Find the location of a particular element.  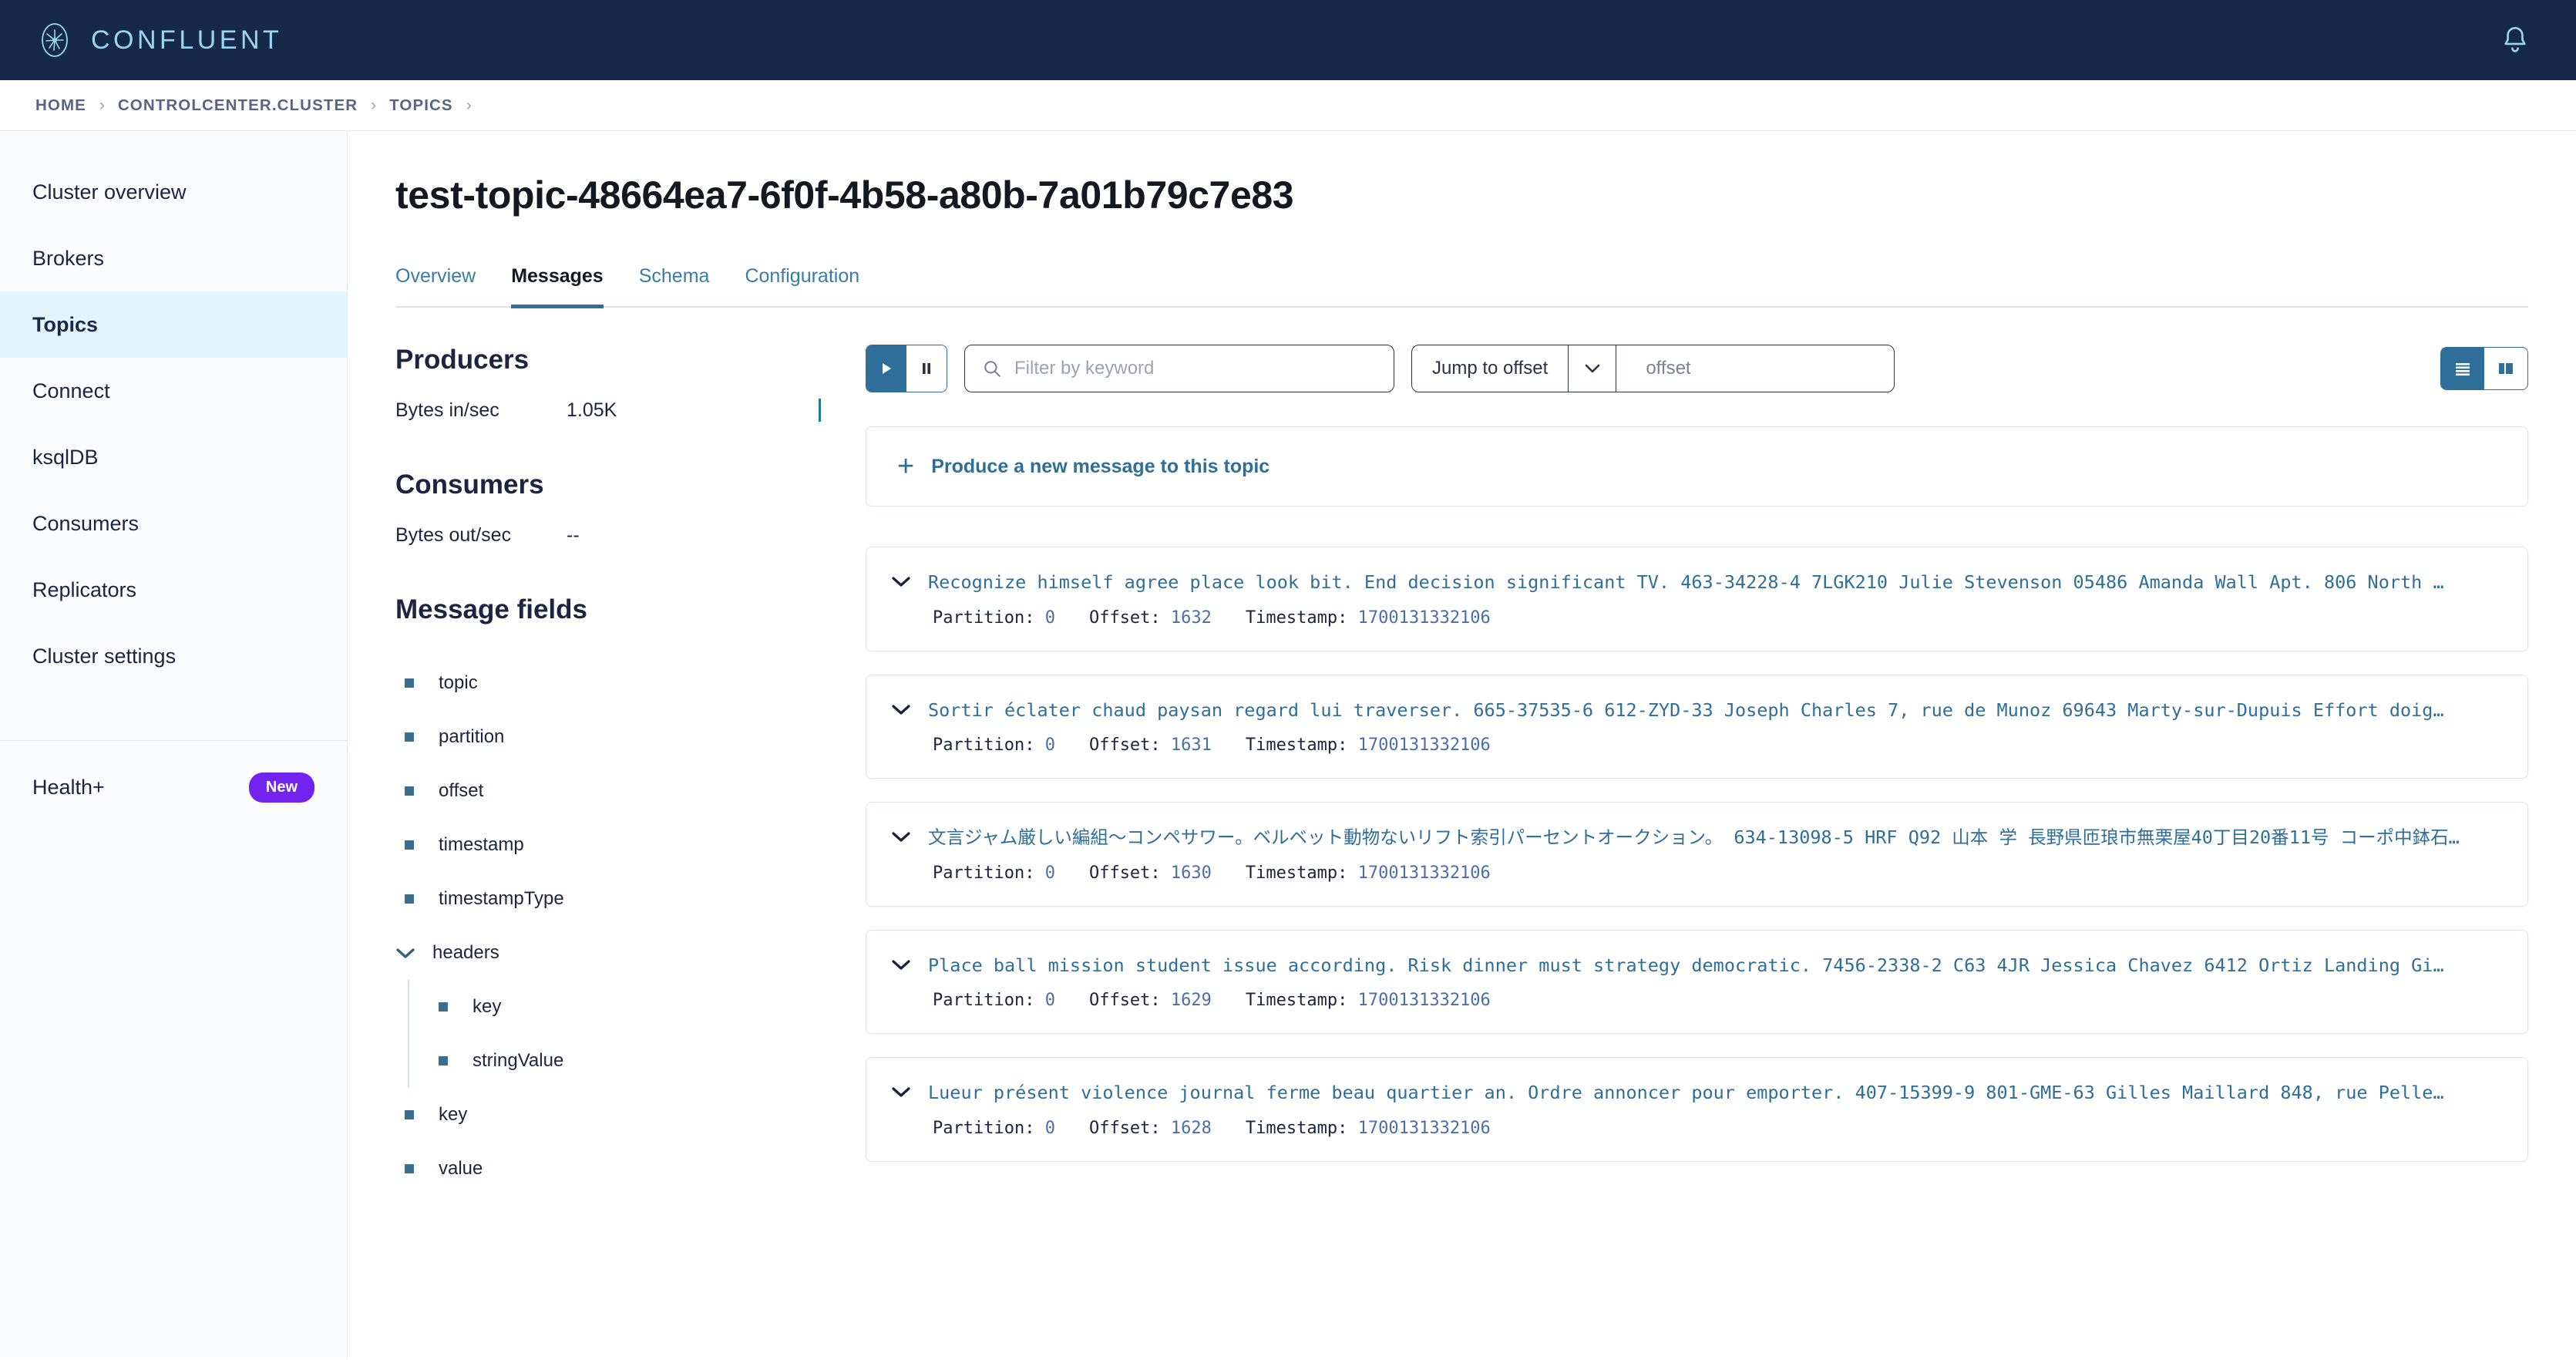

sidebar-item-label: Replicators is located at coordinates (84, 589).